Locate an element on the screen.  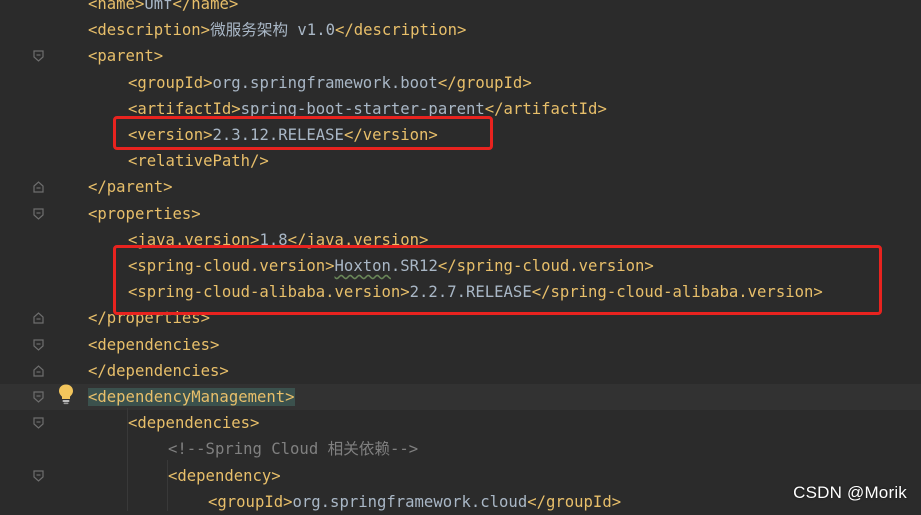
code-line: </dependencies> is located at coordinates (460, 371).